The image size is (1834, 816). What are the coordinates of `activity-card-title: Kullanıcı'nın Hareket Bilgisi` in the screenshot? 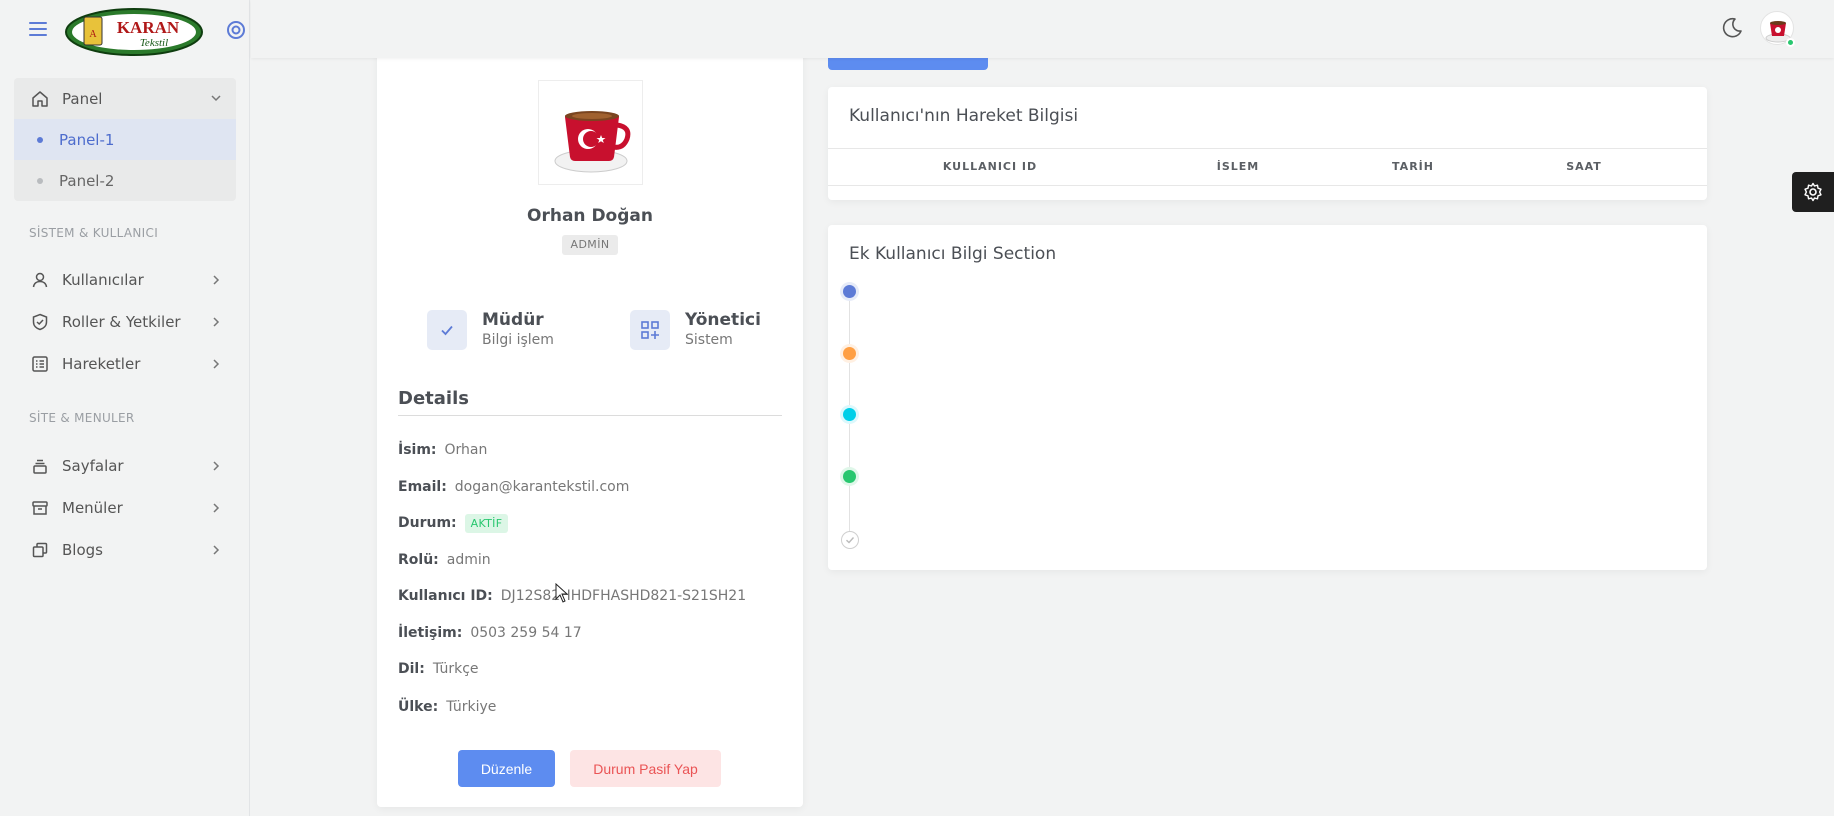 It's located at (964, 116).